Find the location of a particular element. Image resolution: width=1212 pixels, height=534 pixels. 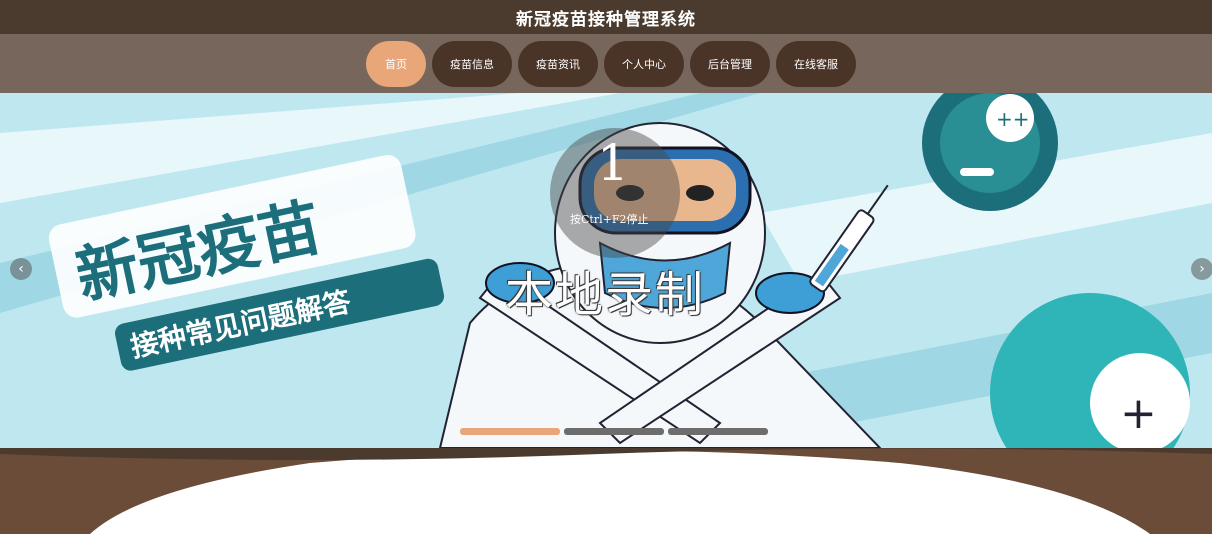

carousel-indicators is located at coordinates (614, 431).